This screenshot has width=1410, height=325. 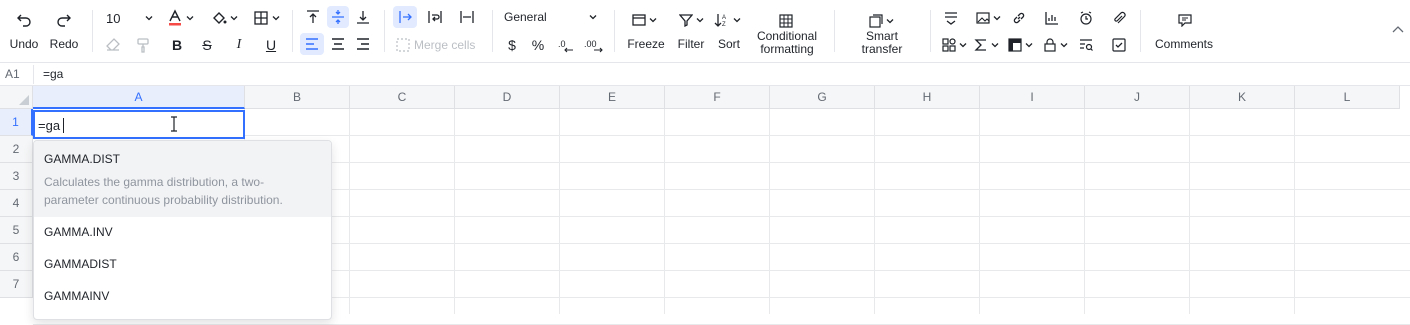 I want to click on align-top-button, so click(x=313, y=17).